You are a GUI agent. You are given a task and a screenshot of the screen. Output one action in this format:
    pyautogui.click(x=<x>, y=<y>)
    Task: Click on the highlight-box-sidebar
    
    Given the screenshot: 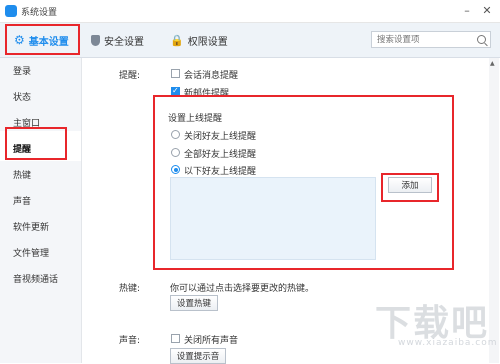 What is the action you would take?
    pyautogui.click(x=36, y=143)
    